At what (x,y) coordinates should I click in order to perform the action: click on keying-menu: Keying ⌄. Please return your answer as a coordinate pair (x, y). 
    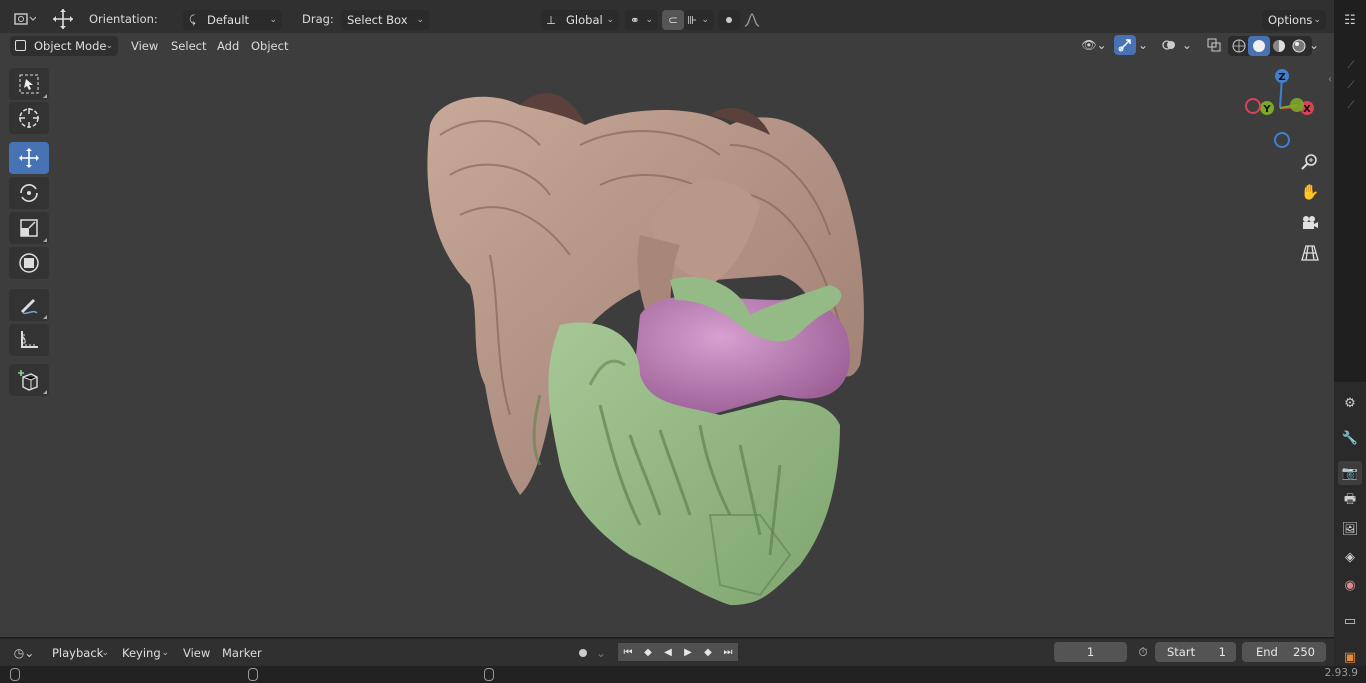
    Looking at the image, I should click on (145, 653).